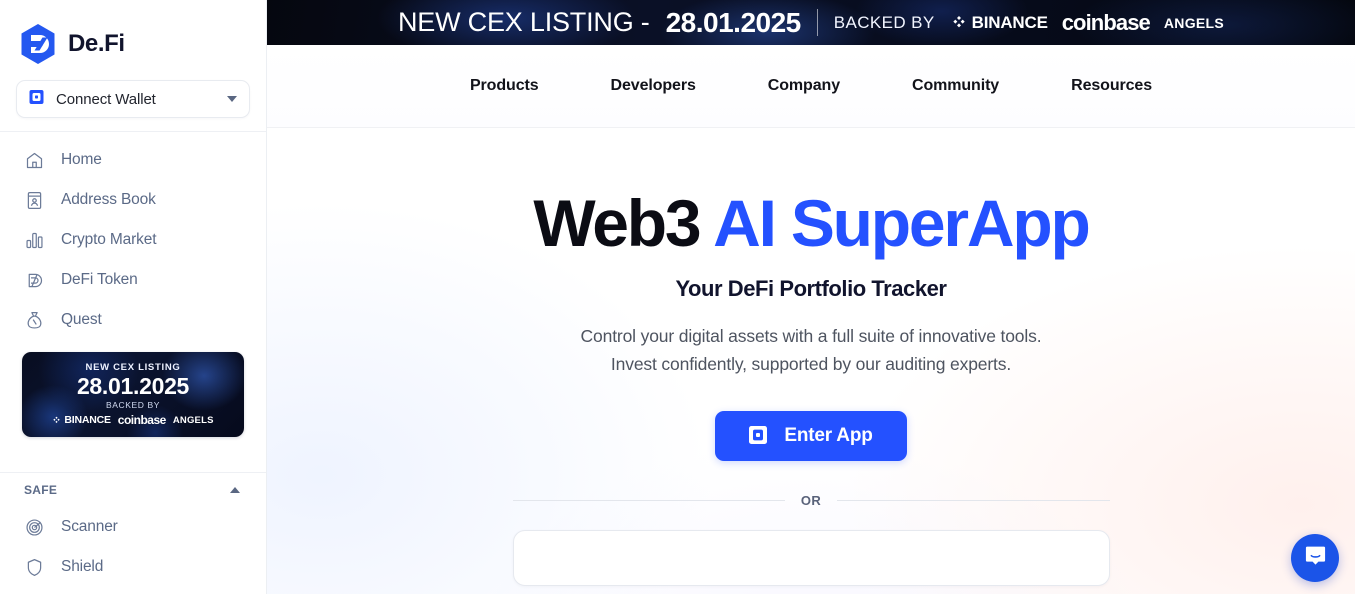 The image size is (1355, 594). Describe the element at coordinates (133, 320) in the screenshot. I see `sidebar-item-quest: Quest` at that location.